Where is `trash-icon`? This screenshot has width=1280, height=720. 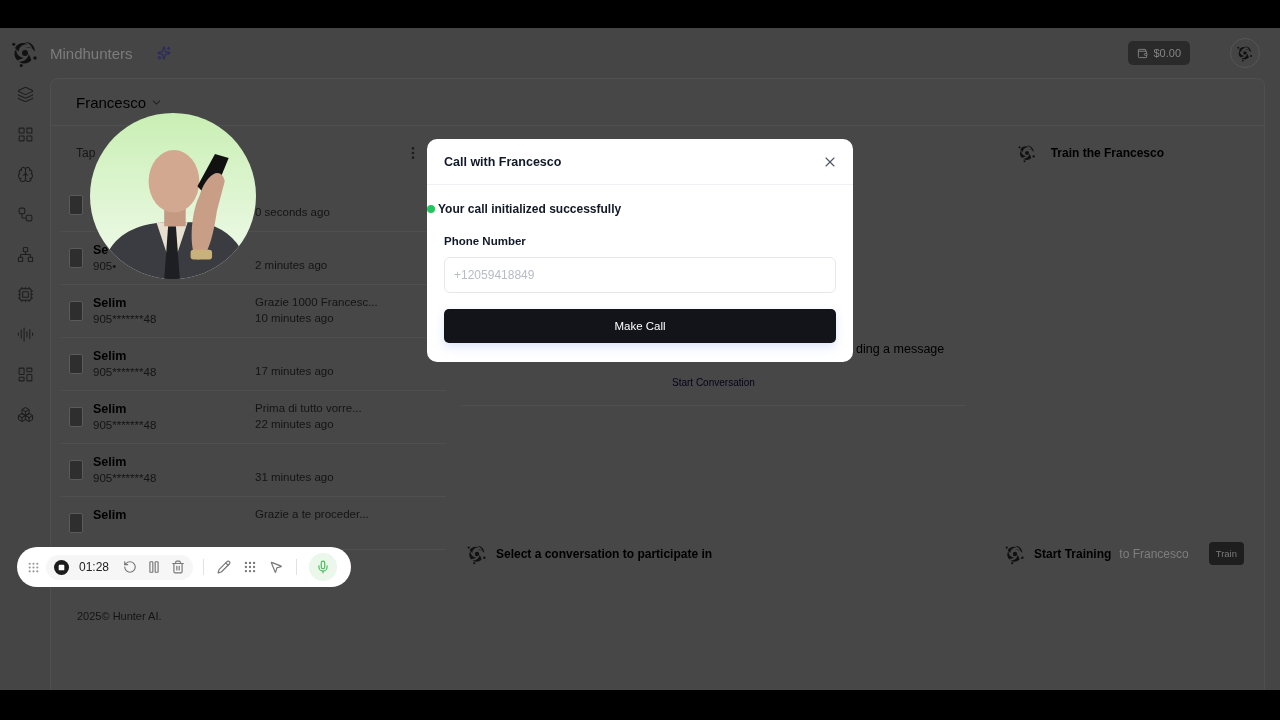 trash-icon is located at coordinates (178, 567).